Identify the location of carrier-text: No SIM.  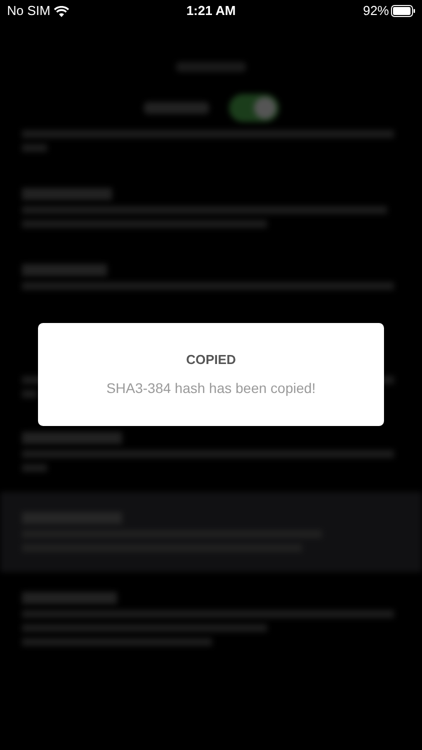
(28, 11).